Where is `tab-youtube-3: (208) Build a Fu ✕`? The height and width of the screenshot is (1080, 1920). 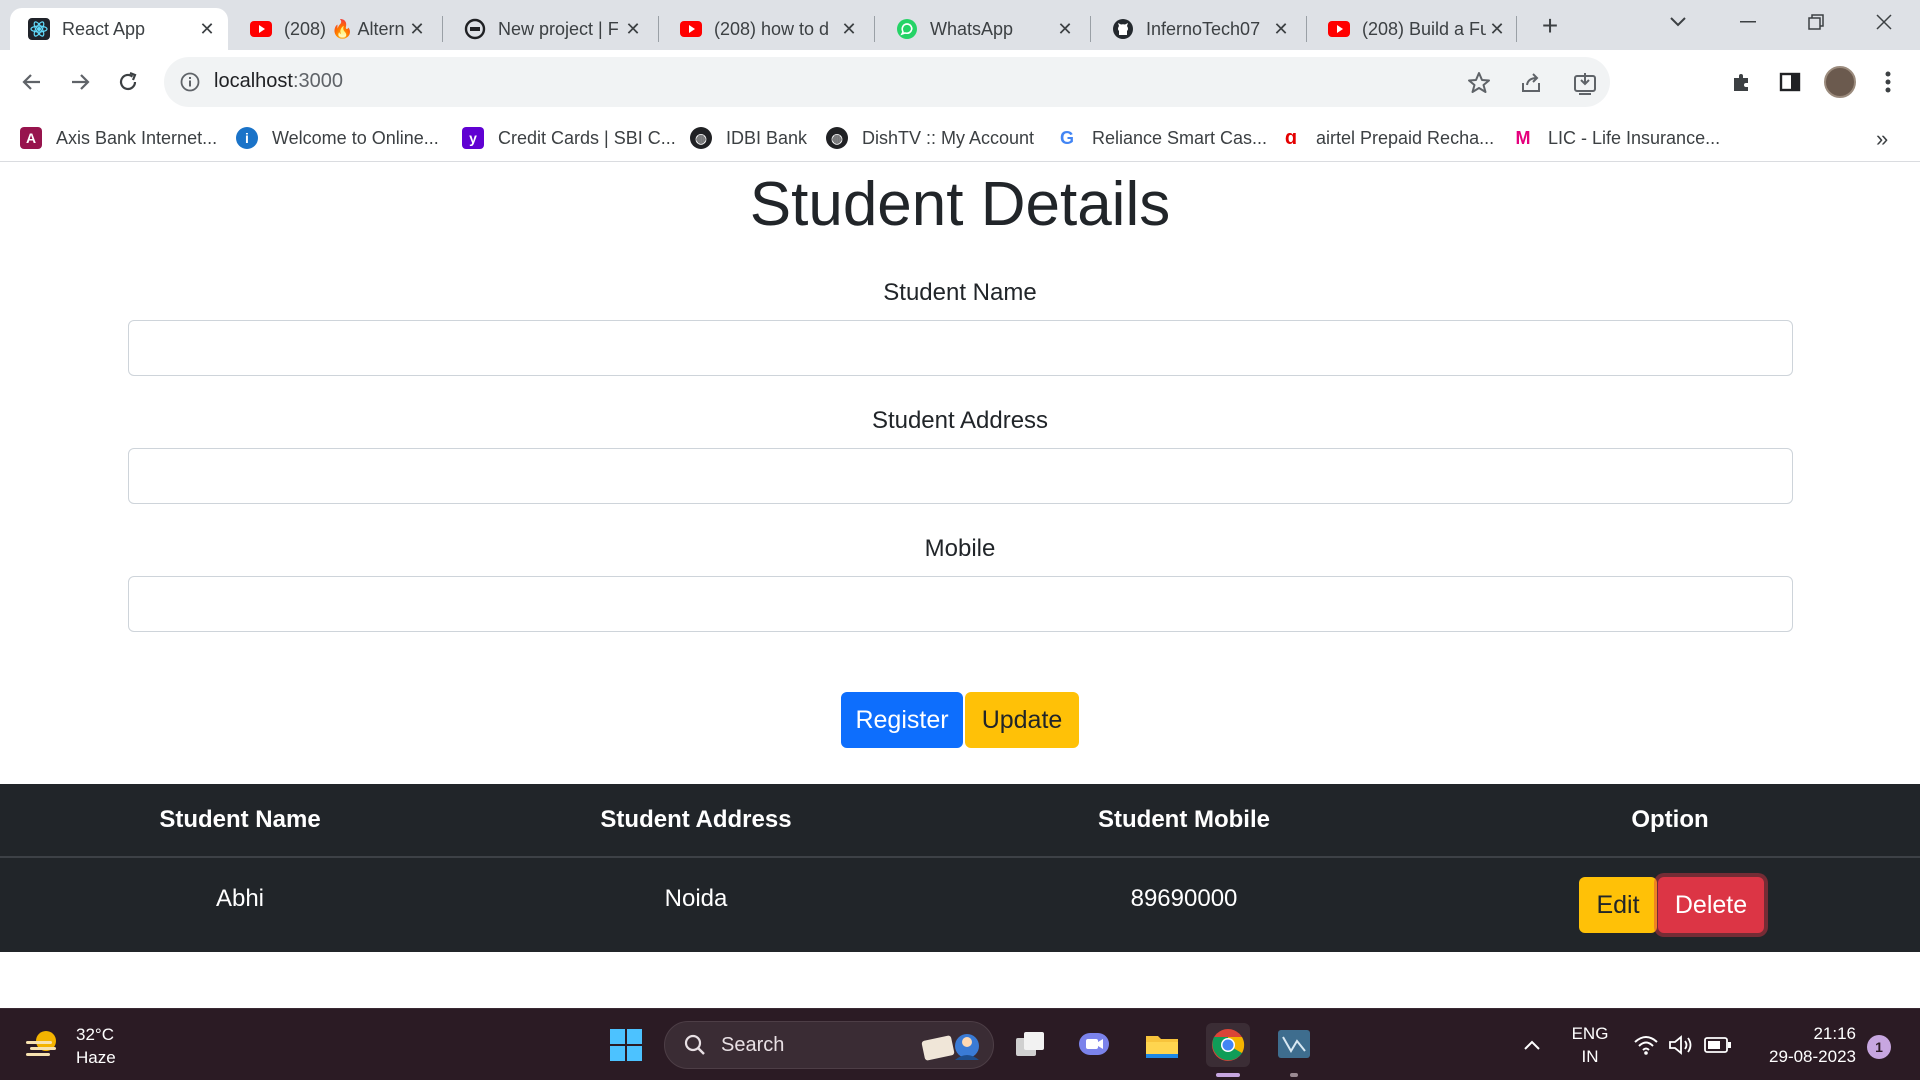 tab-youtube-3: (208) Build a Fu ✕ is located at coordinates (1414, 29).